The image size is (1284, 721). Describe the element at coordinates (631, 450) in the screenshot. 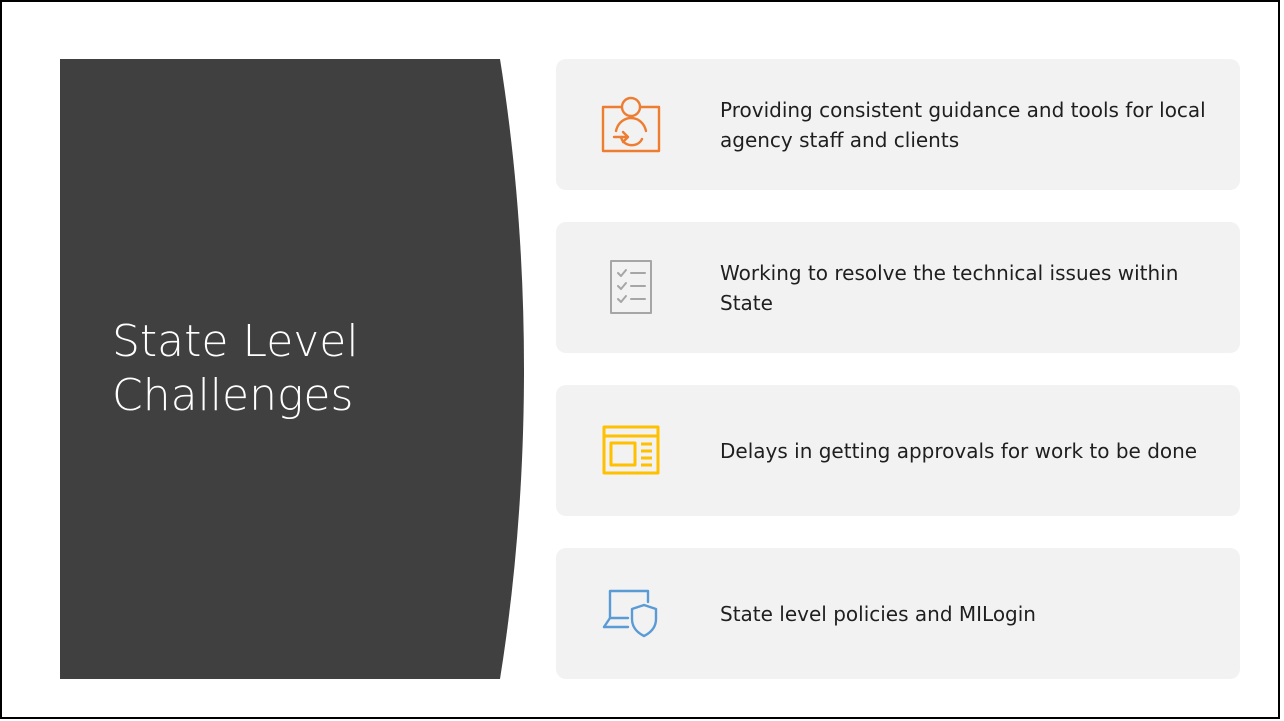

I see `layout-window-icon` at that location.